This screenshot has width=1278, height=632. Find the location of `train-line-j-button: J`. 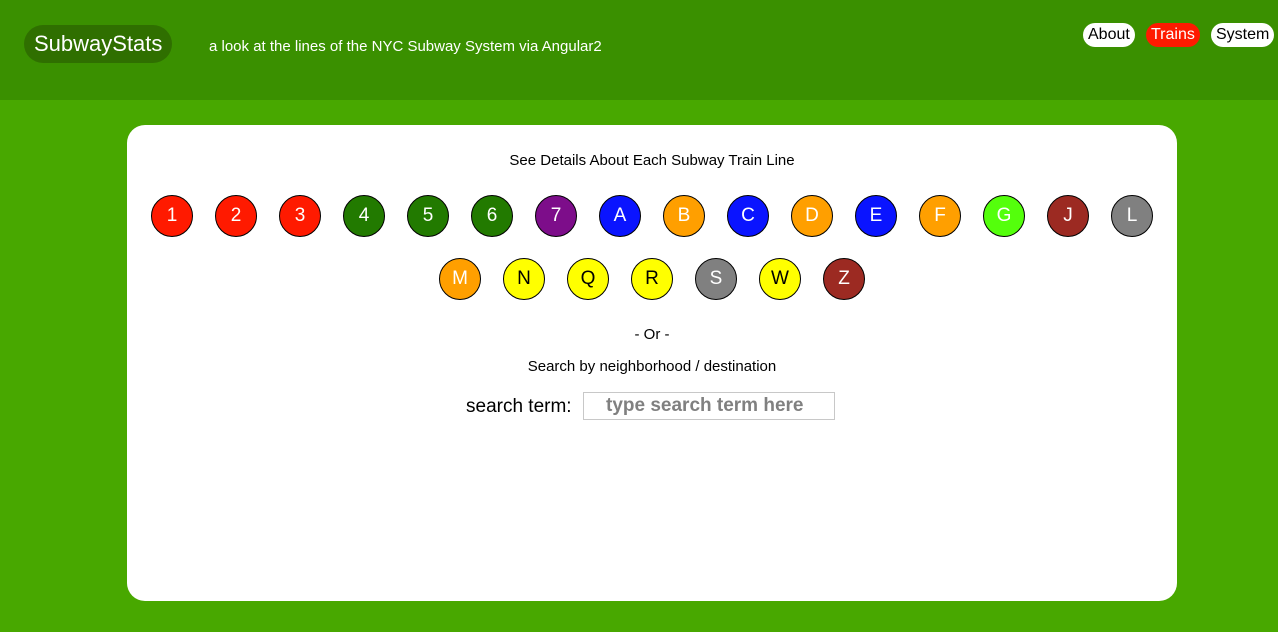

train-line-j-button: J is located at coordinates (1068, 216).